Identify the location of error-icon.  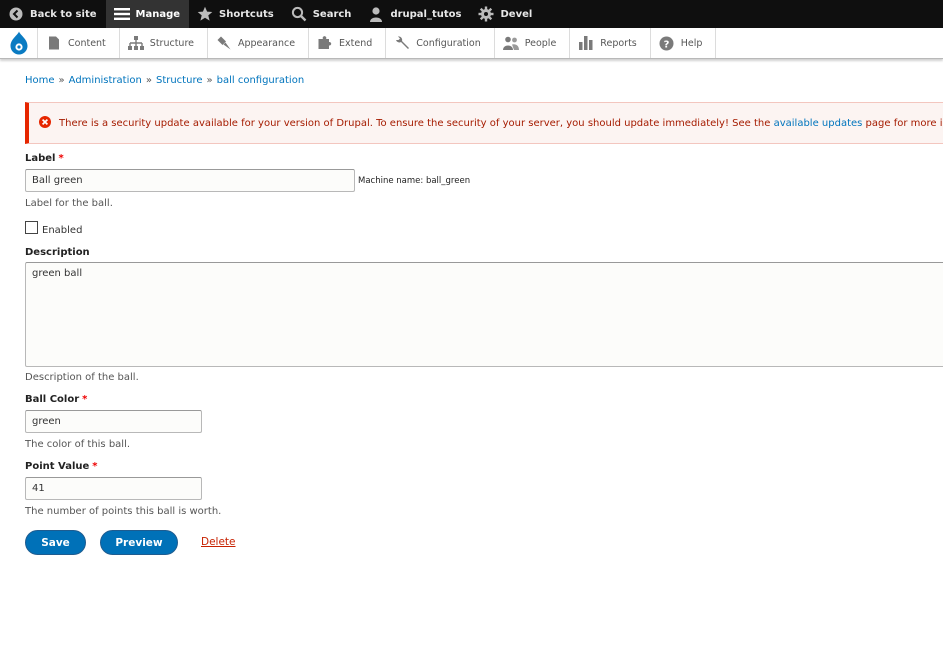
(45, 123).